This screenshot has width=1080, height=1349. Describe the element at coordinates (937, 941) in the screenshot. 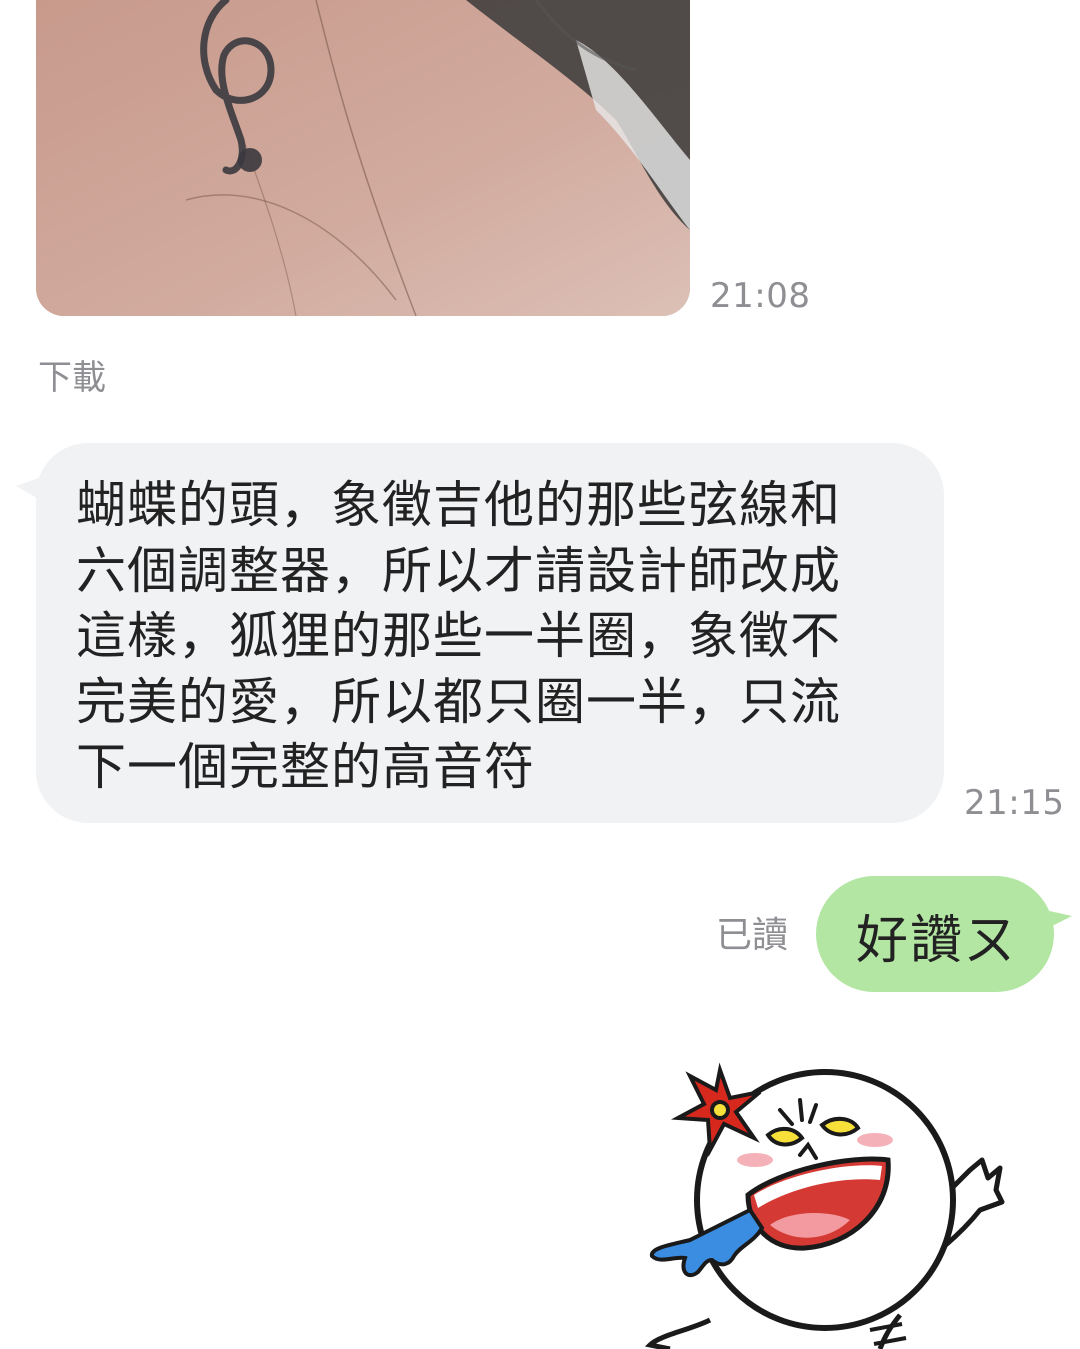

I see `outgoing-message-text: 好讚ㄡ` at that location.